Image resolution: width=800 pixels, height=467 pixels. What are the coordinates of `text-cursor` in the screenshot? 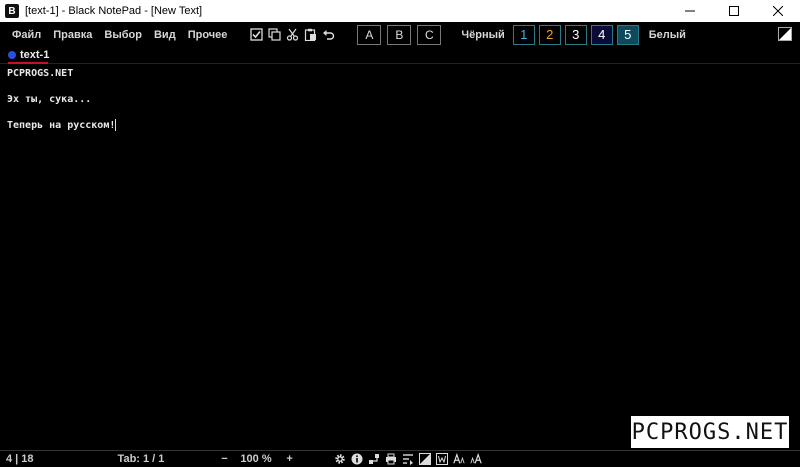 It's located at (116, 125).